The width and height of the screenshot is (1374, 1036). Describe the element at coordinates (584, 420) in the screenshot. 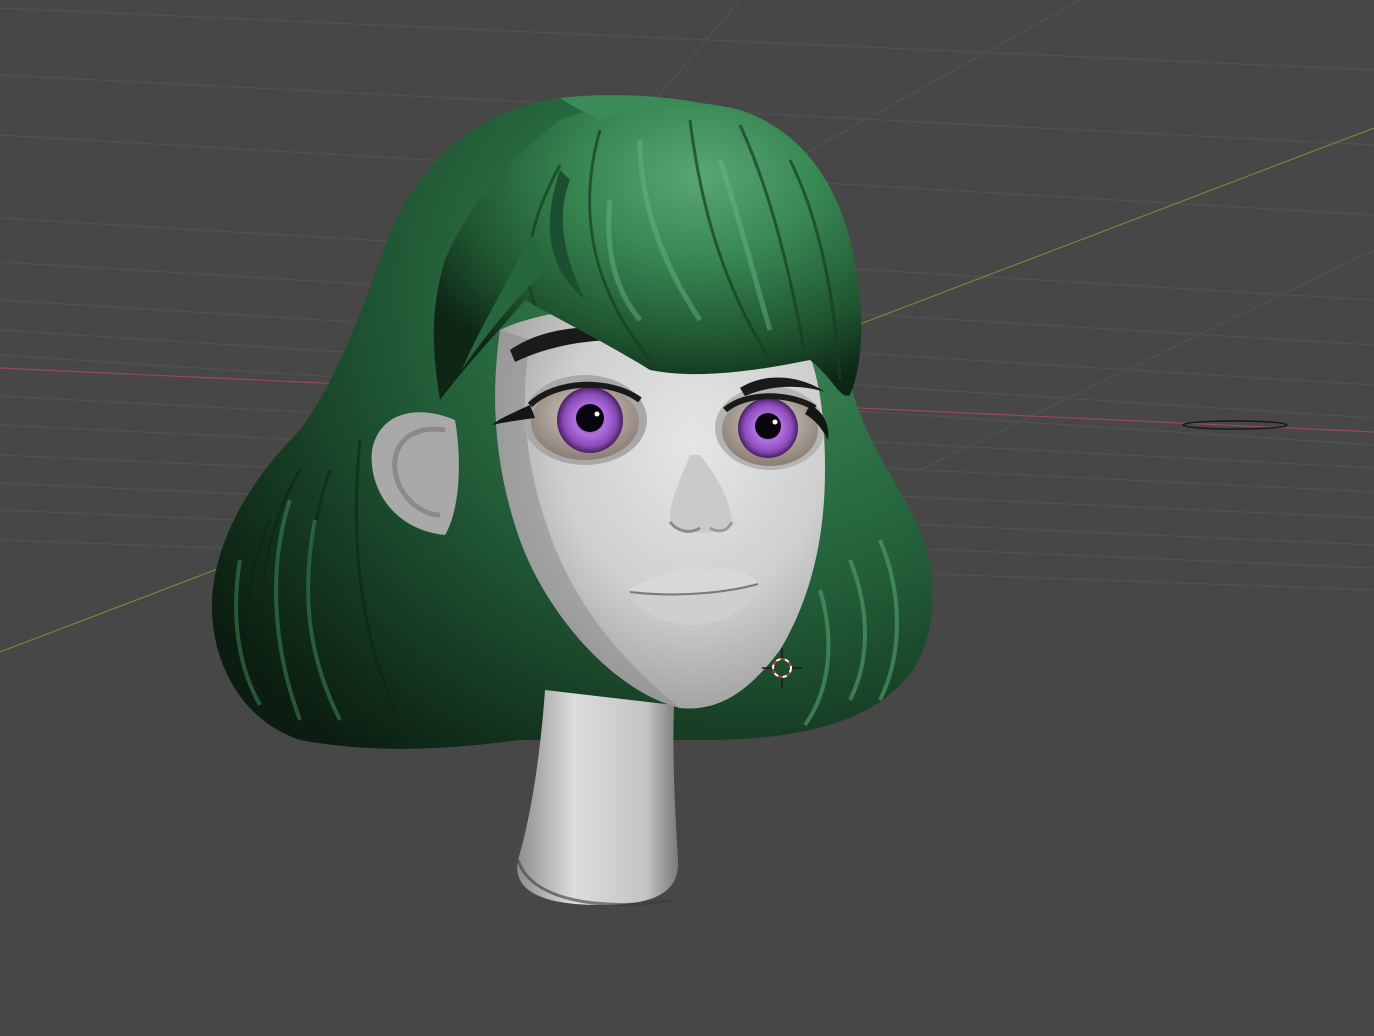

I see `left-eye` at that location.